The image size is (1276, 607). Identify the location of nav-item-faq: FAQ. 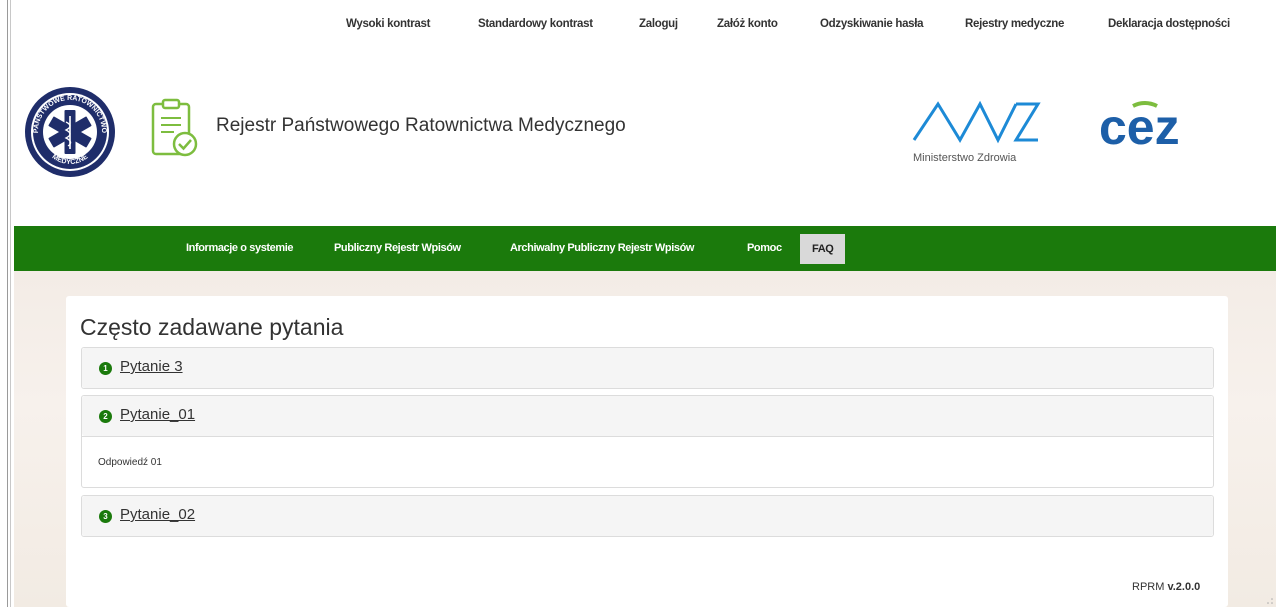
(823, 249).